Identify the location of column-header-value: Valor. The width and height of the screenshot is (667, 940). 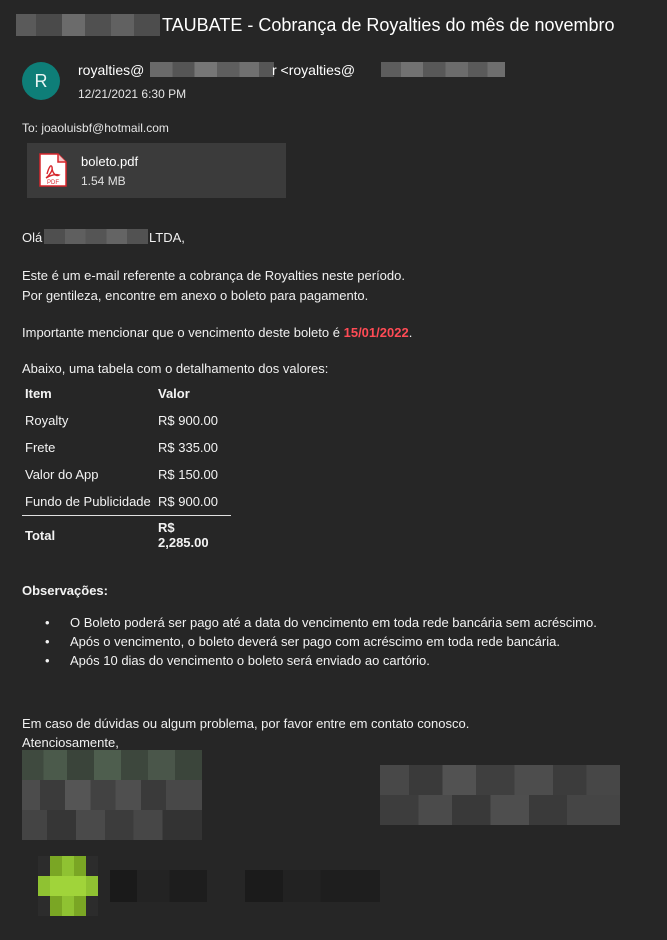
(174, 393).